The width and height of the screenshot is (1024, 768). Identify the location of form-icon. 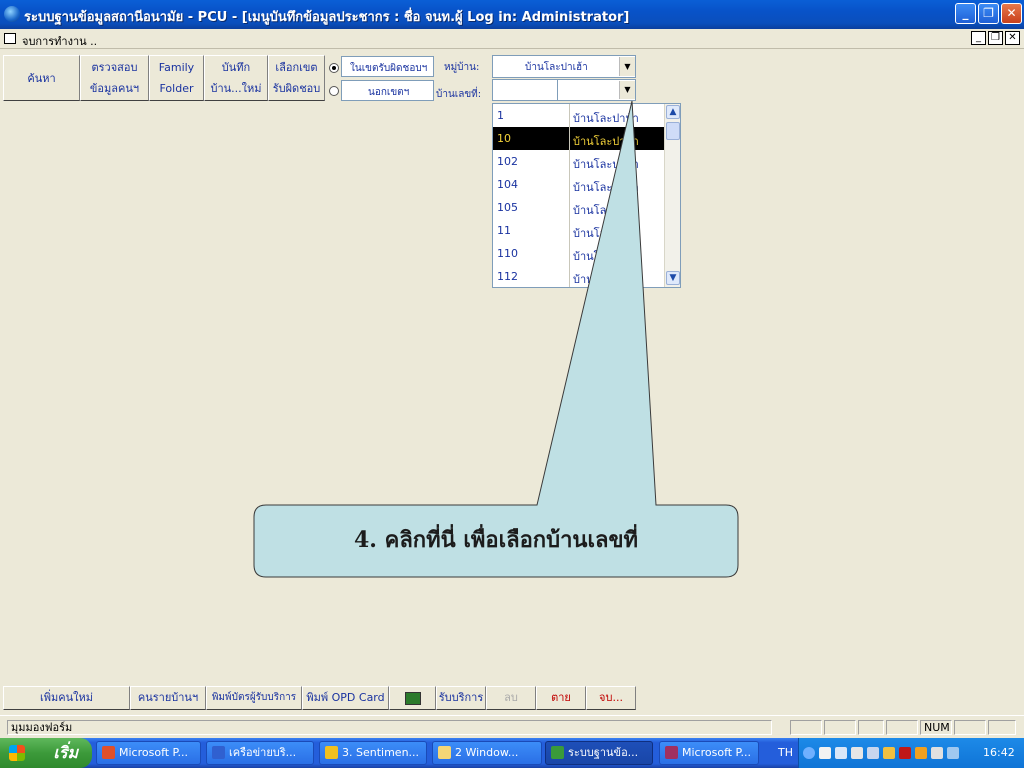
(10, 38).